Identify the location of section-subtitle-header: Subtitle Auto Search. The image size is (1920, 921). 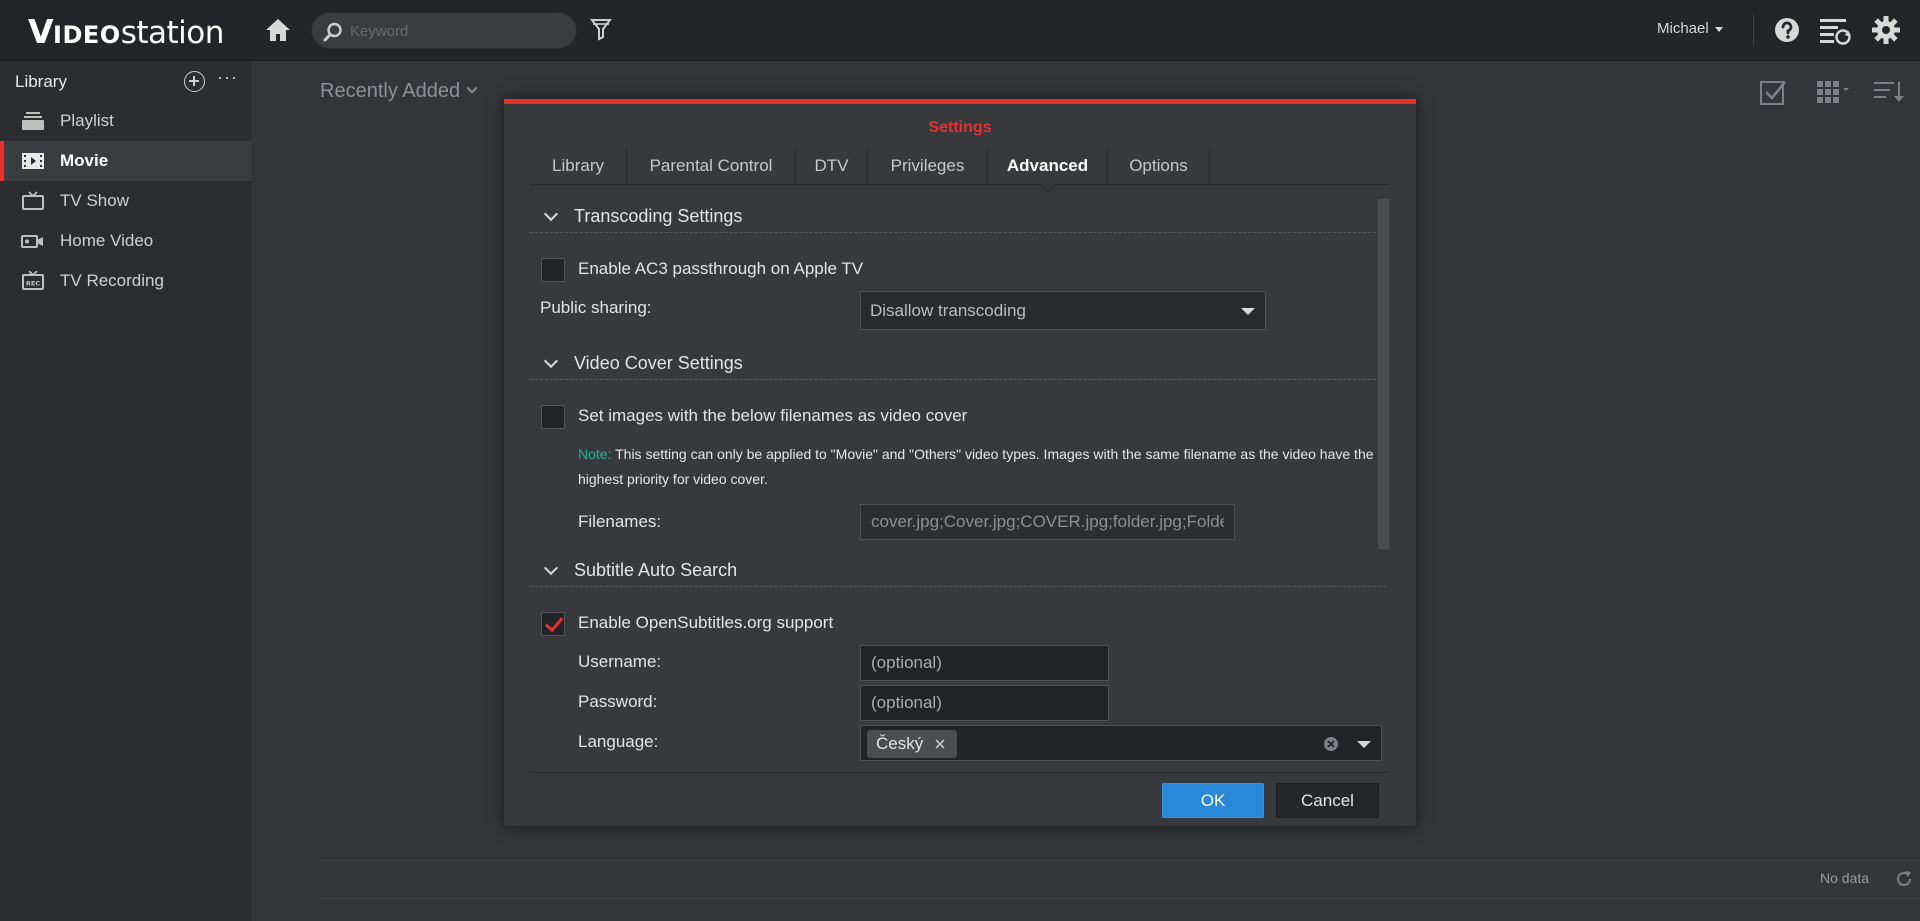
(958, 570).